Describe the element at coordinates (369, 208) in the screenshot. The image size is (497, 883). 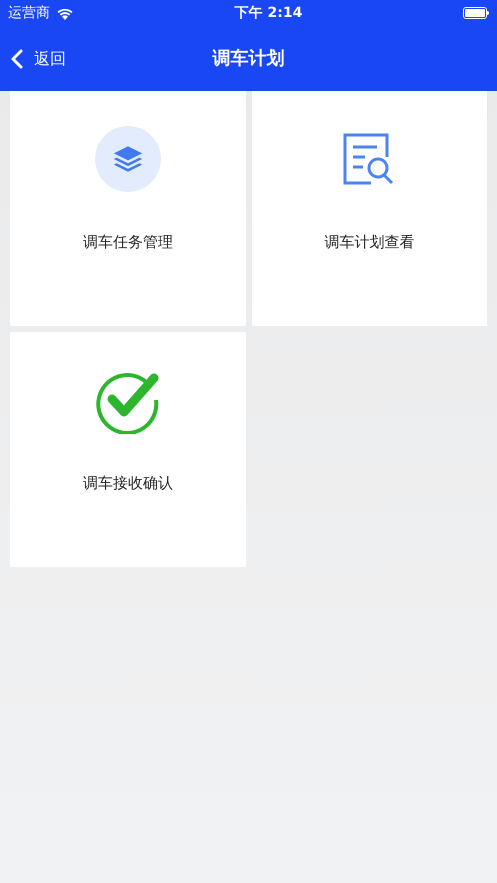
I see `menu-tile: 调车计划查看` at that location.